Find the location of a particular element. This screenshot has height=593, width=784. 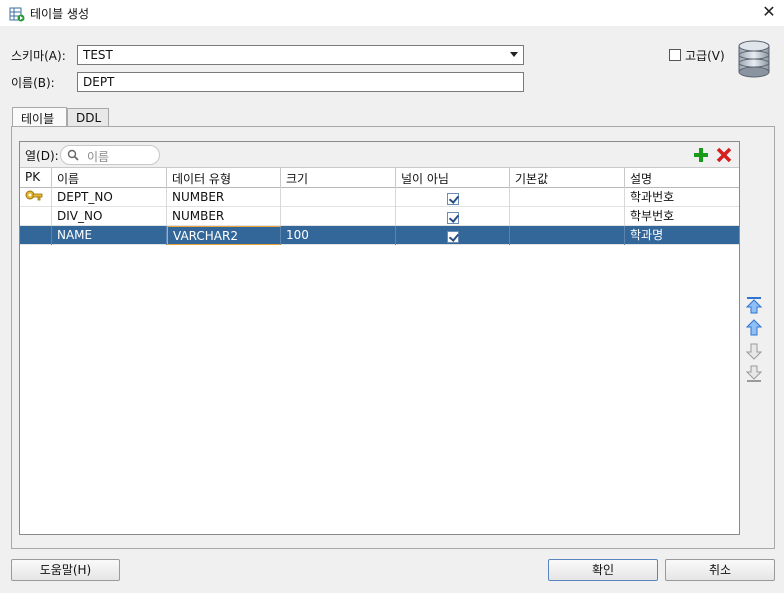

move-bottom-icon is located at coordinates (754, 374).